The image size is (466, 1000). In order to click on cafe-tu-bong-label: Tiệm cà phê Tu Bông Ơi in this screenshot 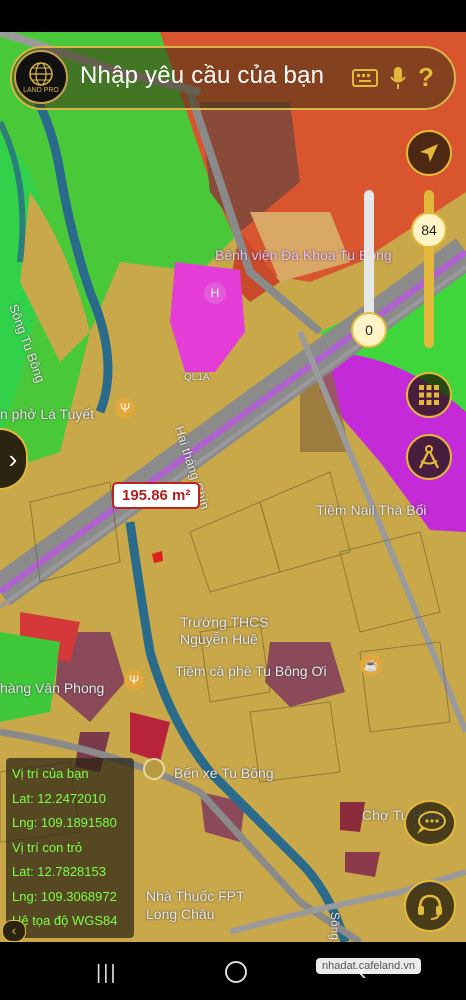, I will do `click(251, 671)`.